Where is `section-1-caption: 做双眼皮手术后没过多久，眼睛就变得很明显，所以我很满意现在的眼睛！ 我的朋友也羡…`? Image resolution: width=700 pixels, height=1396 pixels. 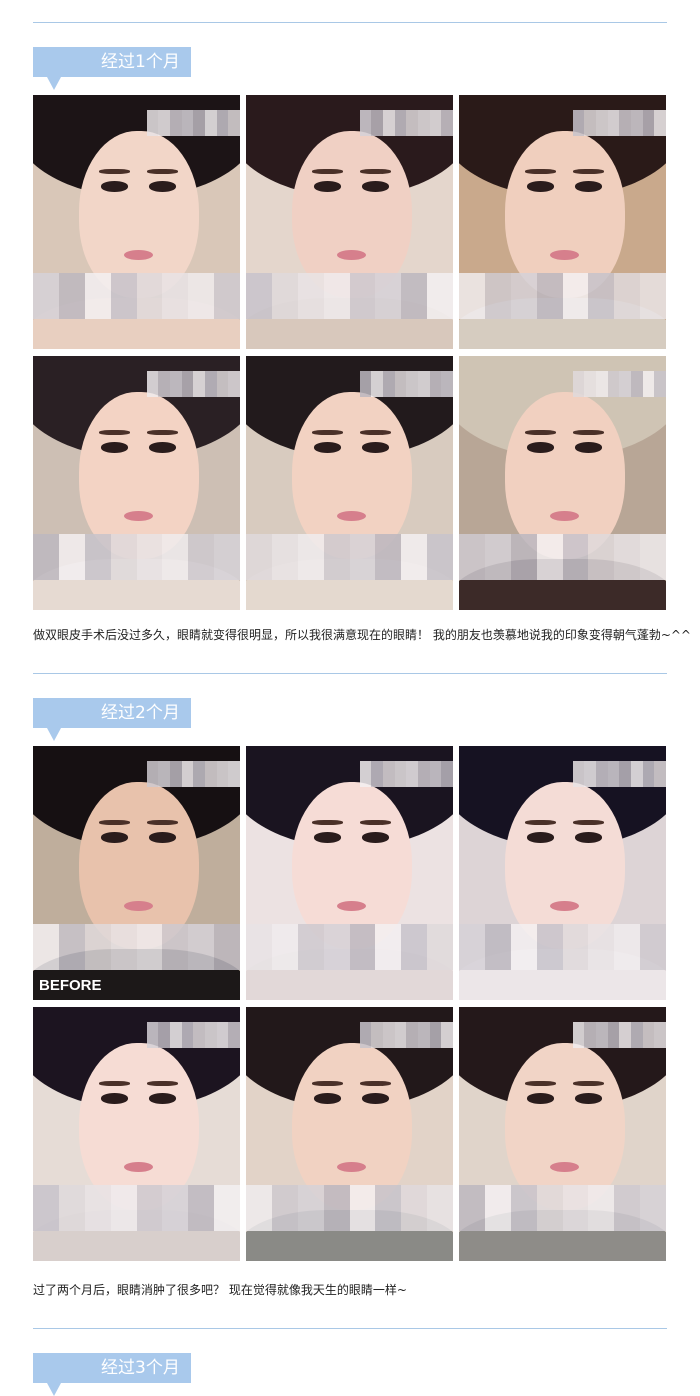 section-1-caption: 做双眼皮手术后没过多久，眼睛就变得很明显，所以我很满意现在的眼睛！ 我的朋友也羡… is located at coordinates (362, 635).